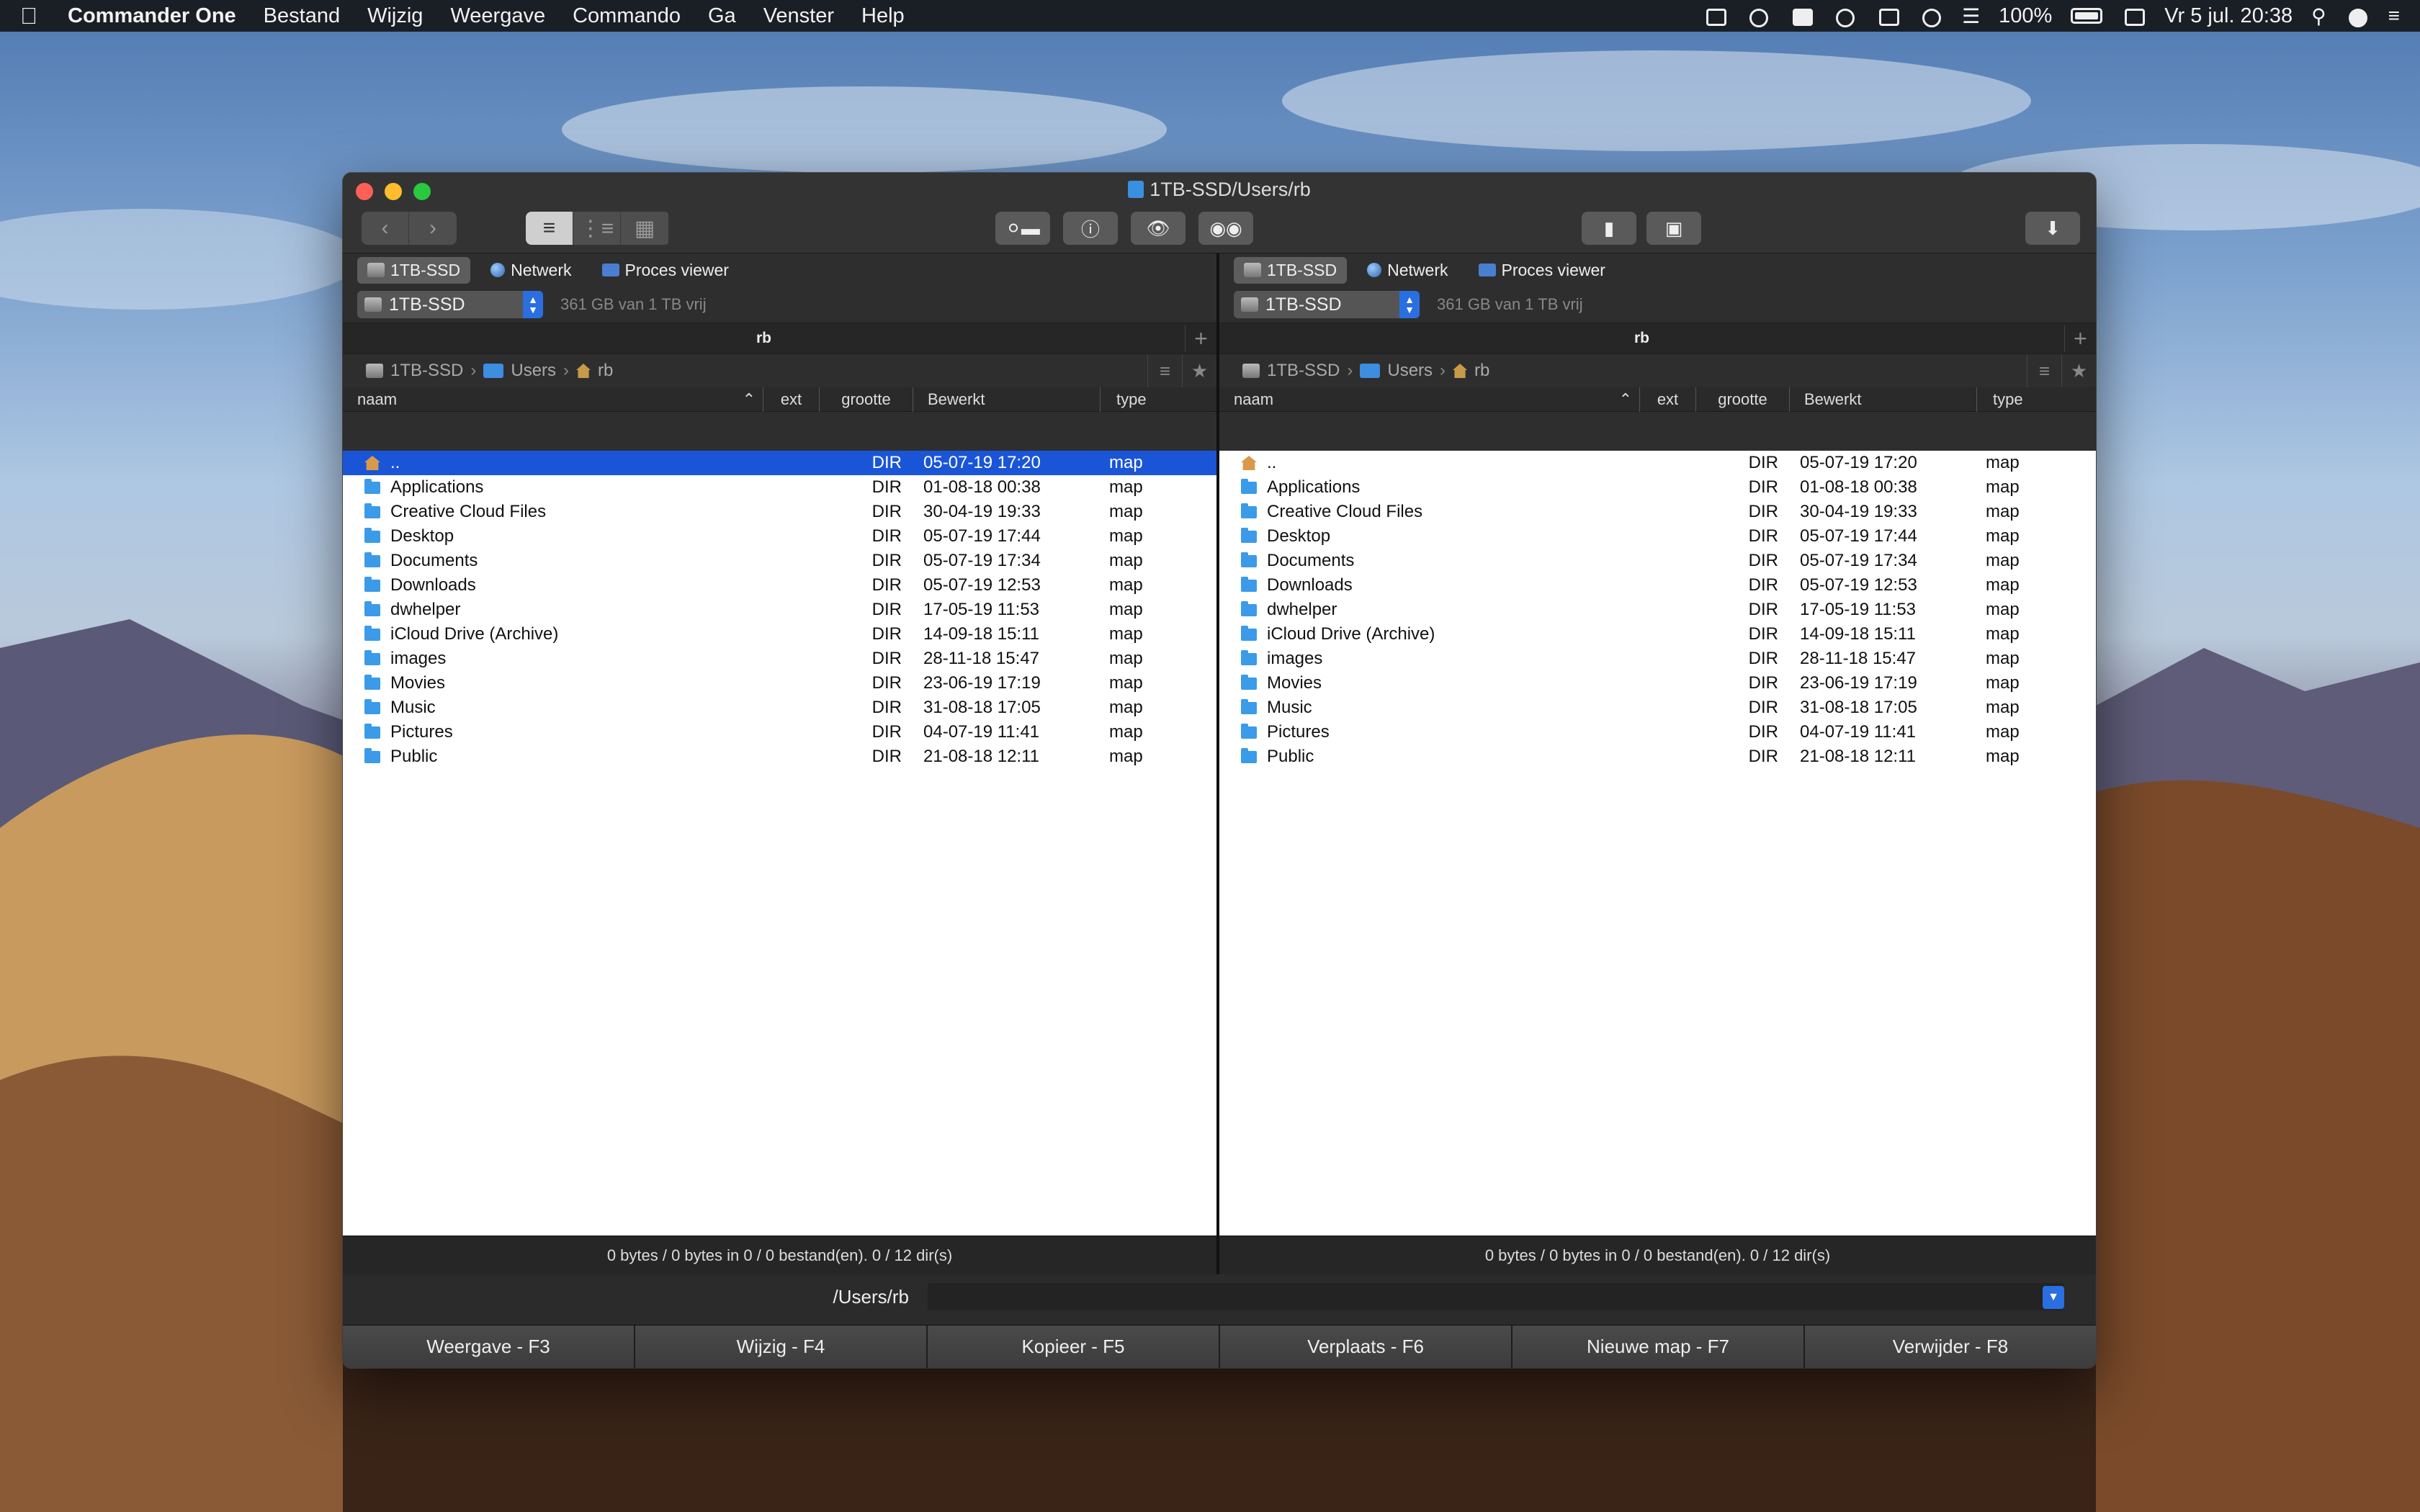 The image size is (2420, 1512). What do you see at coordinates (781, 1347) in the screenshot?
I see `wijzig-f4-button: Wijzig - F4` at bounding box center [781, 1347].